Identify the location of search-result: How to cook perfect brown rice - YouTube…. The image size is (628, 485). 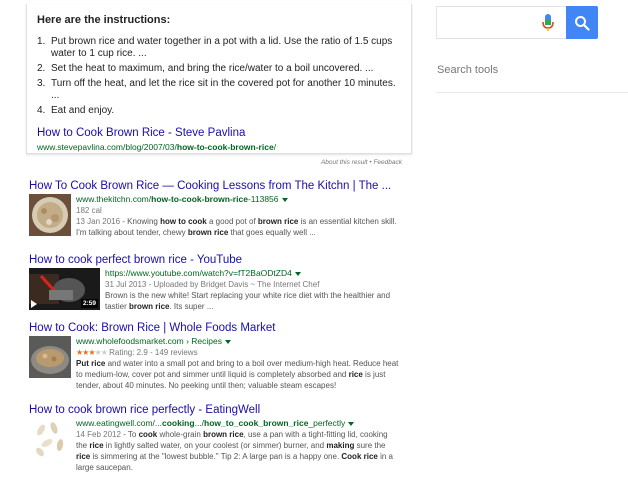
(214, 283).